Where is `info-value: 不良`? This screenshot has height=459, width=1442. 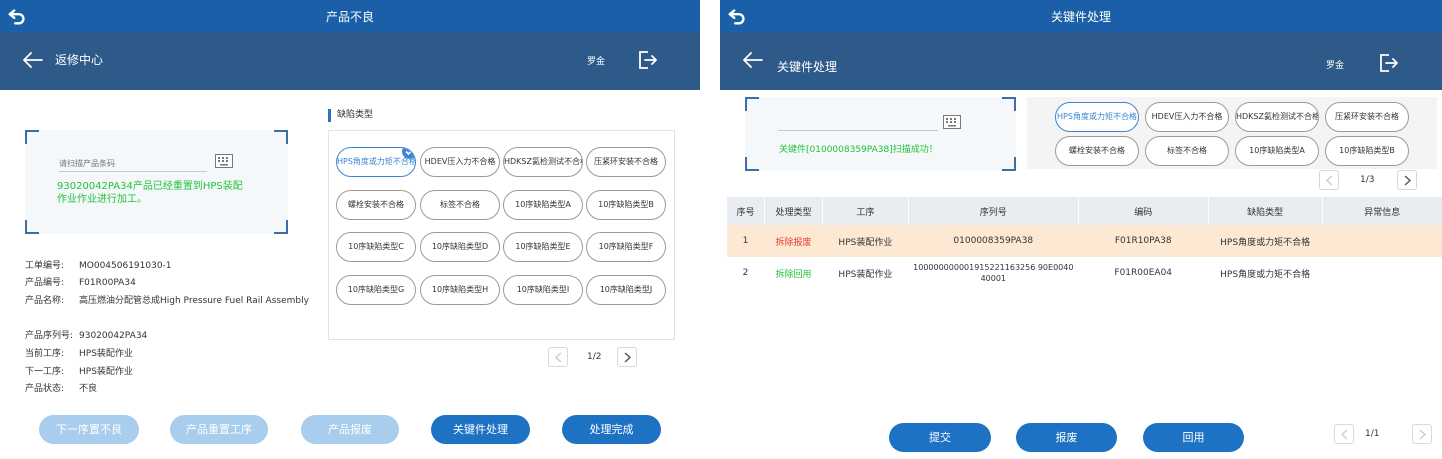
info-value: 不良 is located at coordinates (88, 389).